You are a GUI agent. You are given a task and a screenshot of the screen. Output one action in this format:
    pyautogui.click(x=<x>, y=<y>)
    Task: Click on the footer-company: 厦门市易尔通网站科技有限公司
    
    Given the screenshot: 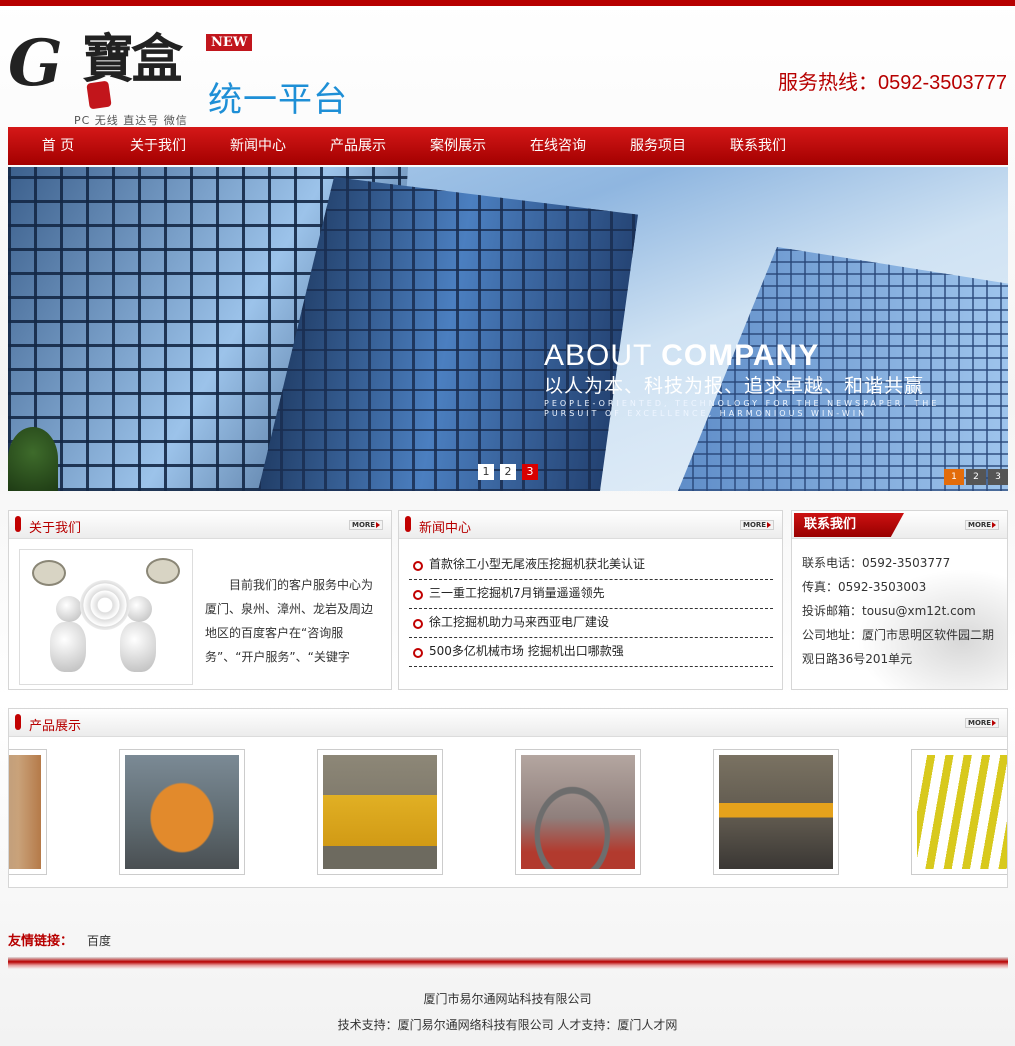 What is the action you would take?
    pyautogui.click(x=507, y=999)
    